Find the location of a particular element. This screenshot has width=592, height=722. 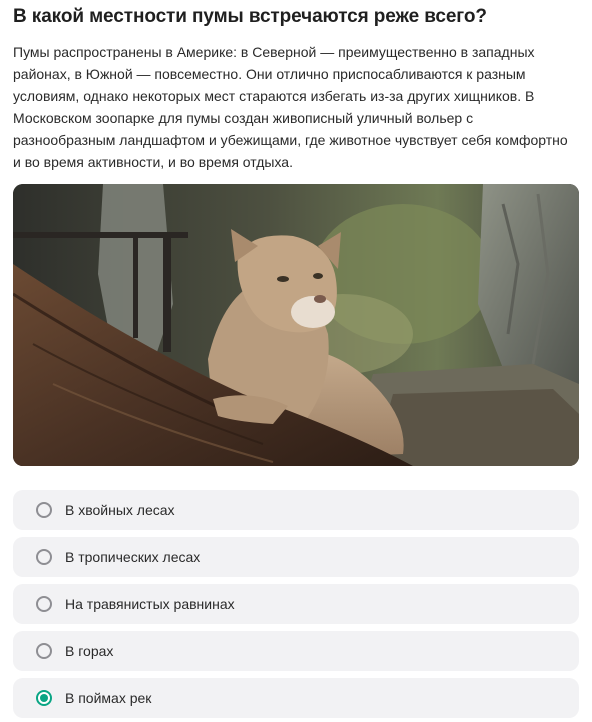

option-5: В поймах рек is located at coordinates (296, 698).